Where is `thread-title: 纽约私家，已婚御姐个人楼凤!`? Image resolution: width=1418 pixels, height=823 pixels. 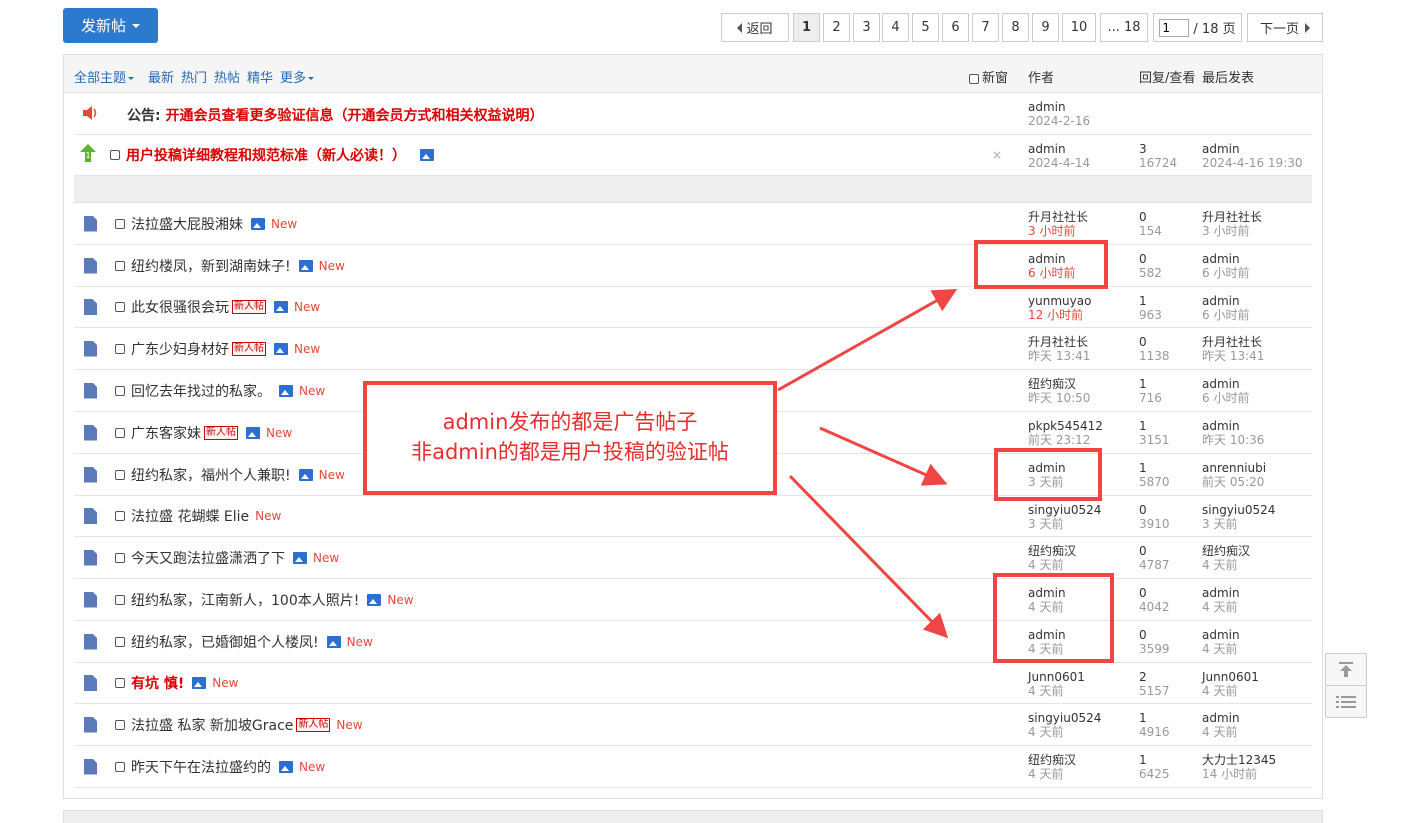 thread-title: 纽约私家，已婚御姐个人楼凤! is located at coordinates (225, 642).